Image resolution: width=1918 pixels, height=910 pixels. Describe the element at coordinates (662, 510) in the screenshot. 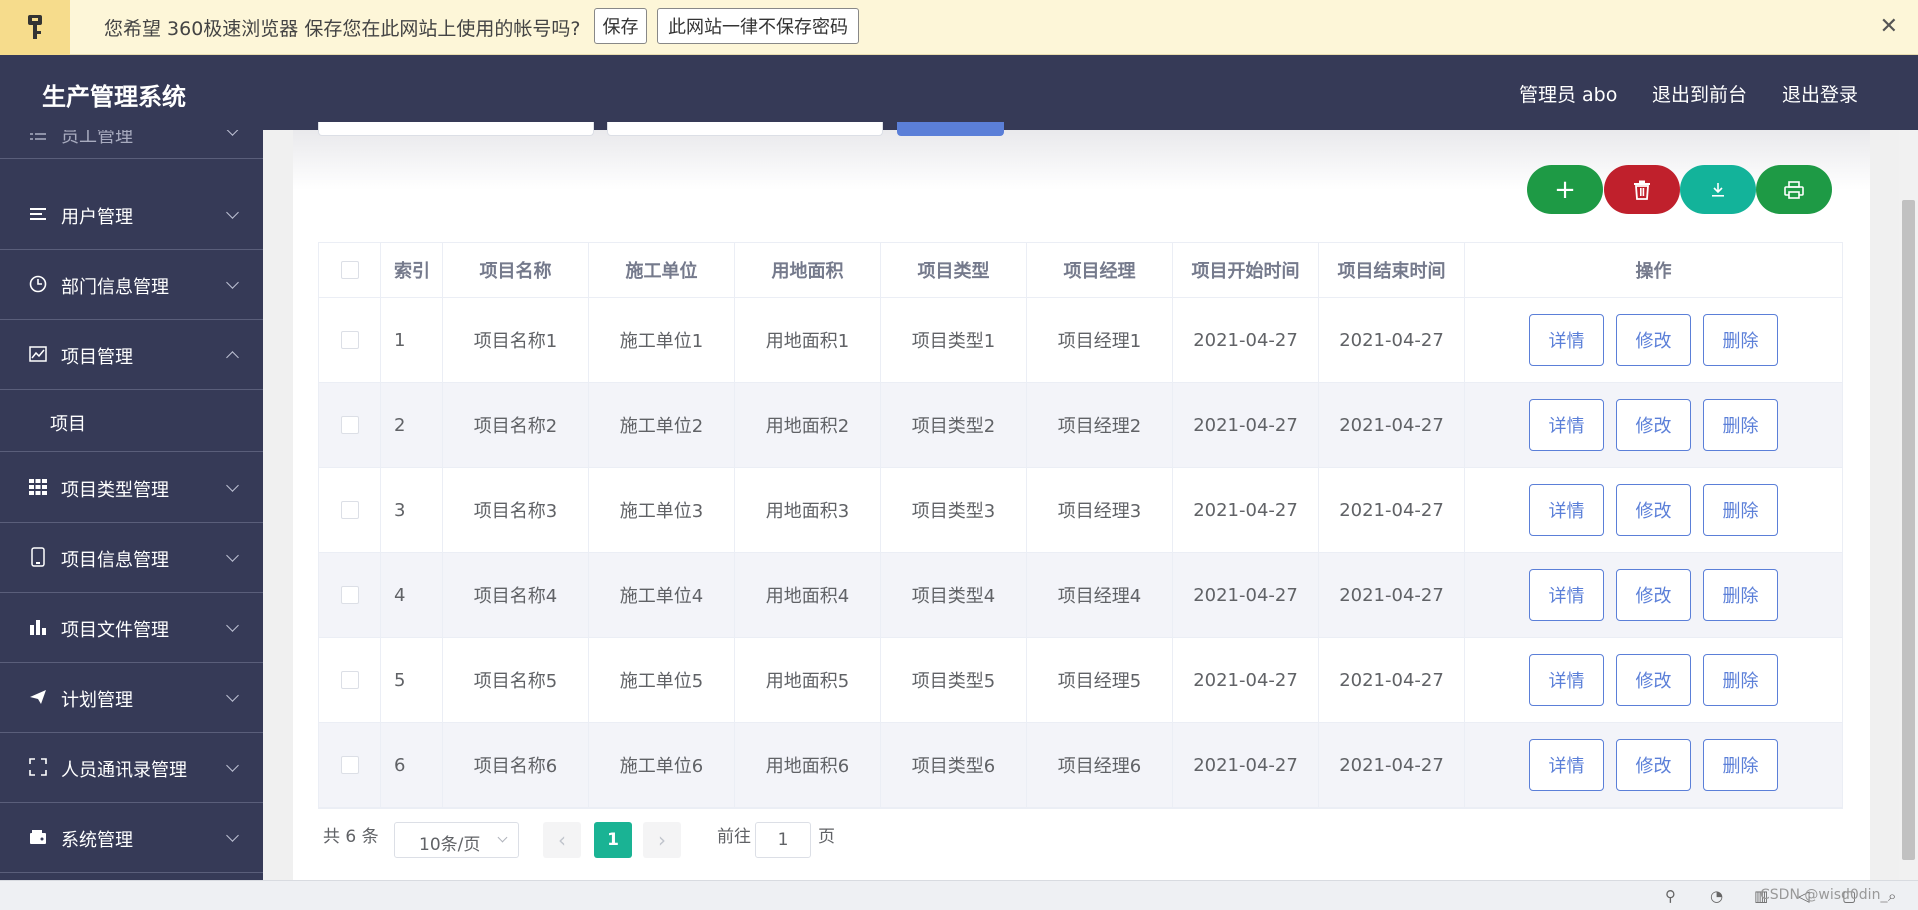

I see `cell-unit: 施工单位3` at that location.